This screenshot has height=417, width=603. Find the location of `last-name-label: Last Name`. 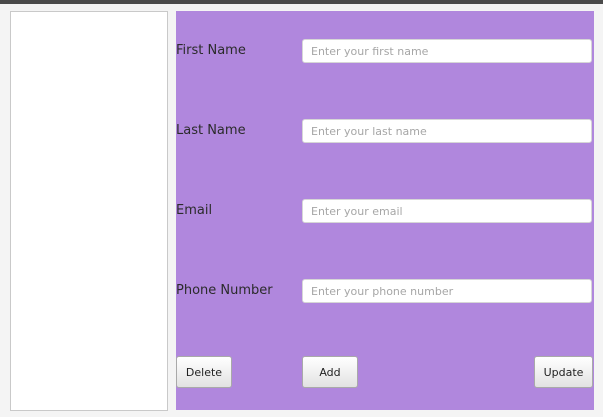

last-name-label: Last Name is located at coordinates (211, 130).